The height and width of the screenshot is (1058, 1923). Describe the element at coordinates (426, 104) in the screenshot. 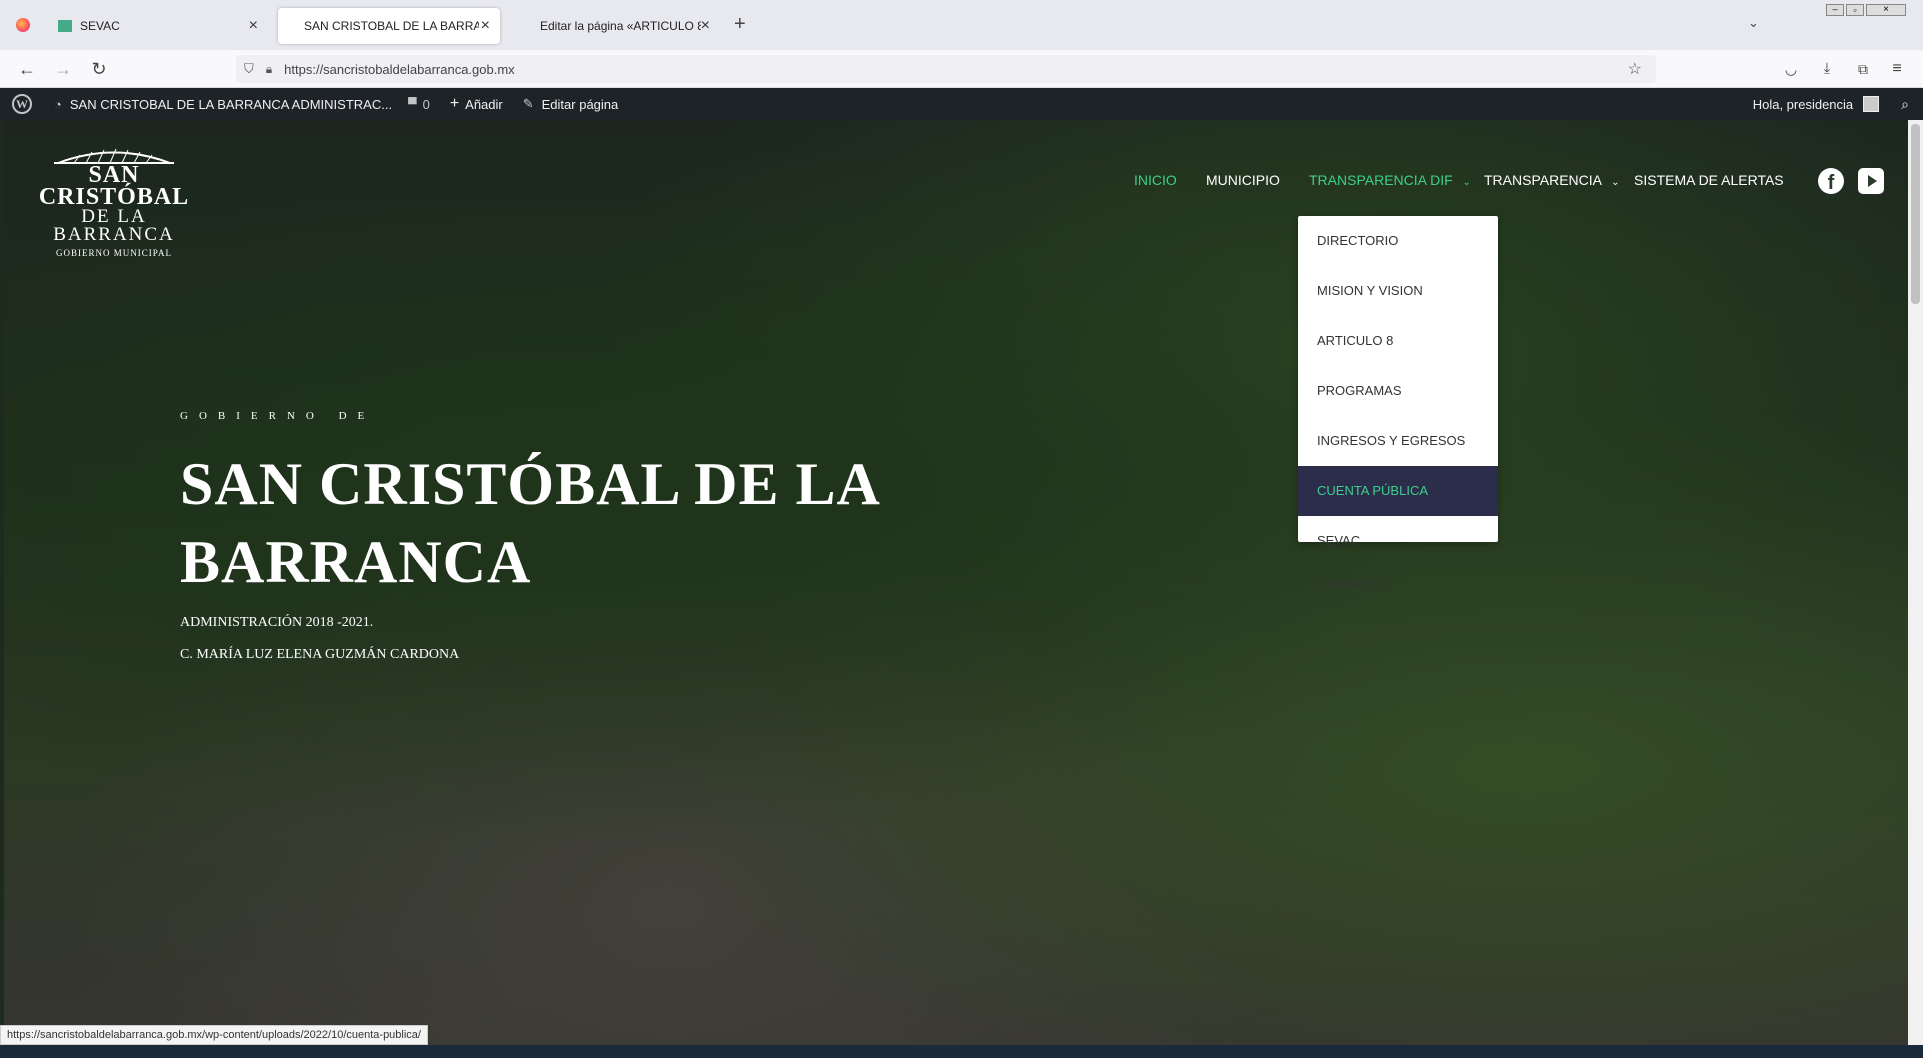

I see `comments-count: 0` at that location.